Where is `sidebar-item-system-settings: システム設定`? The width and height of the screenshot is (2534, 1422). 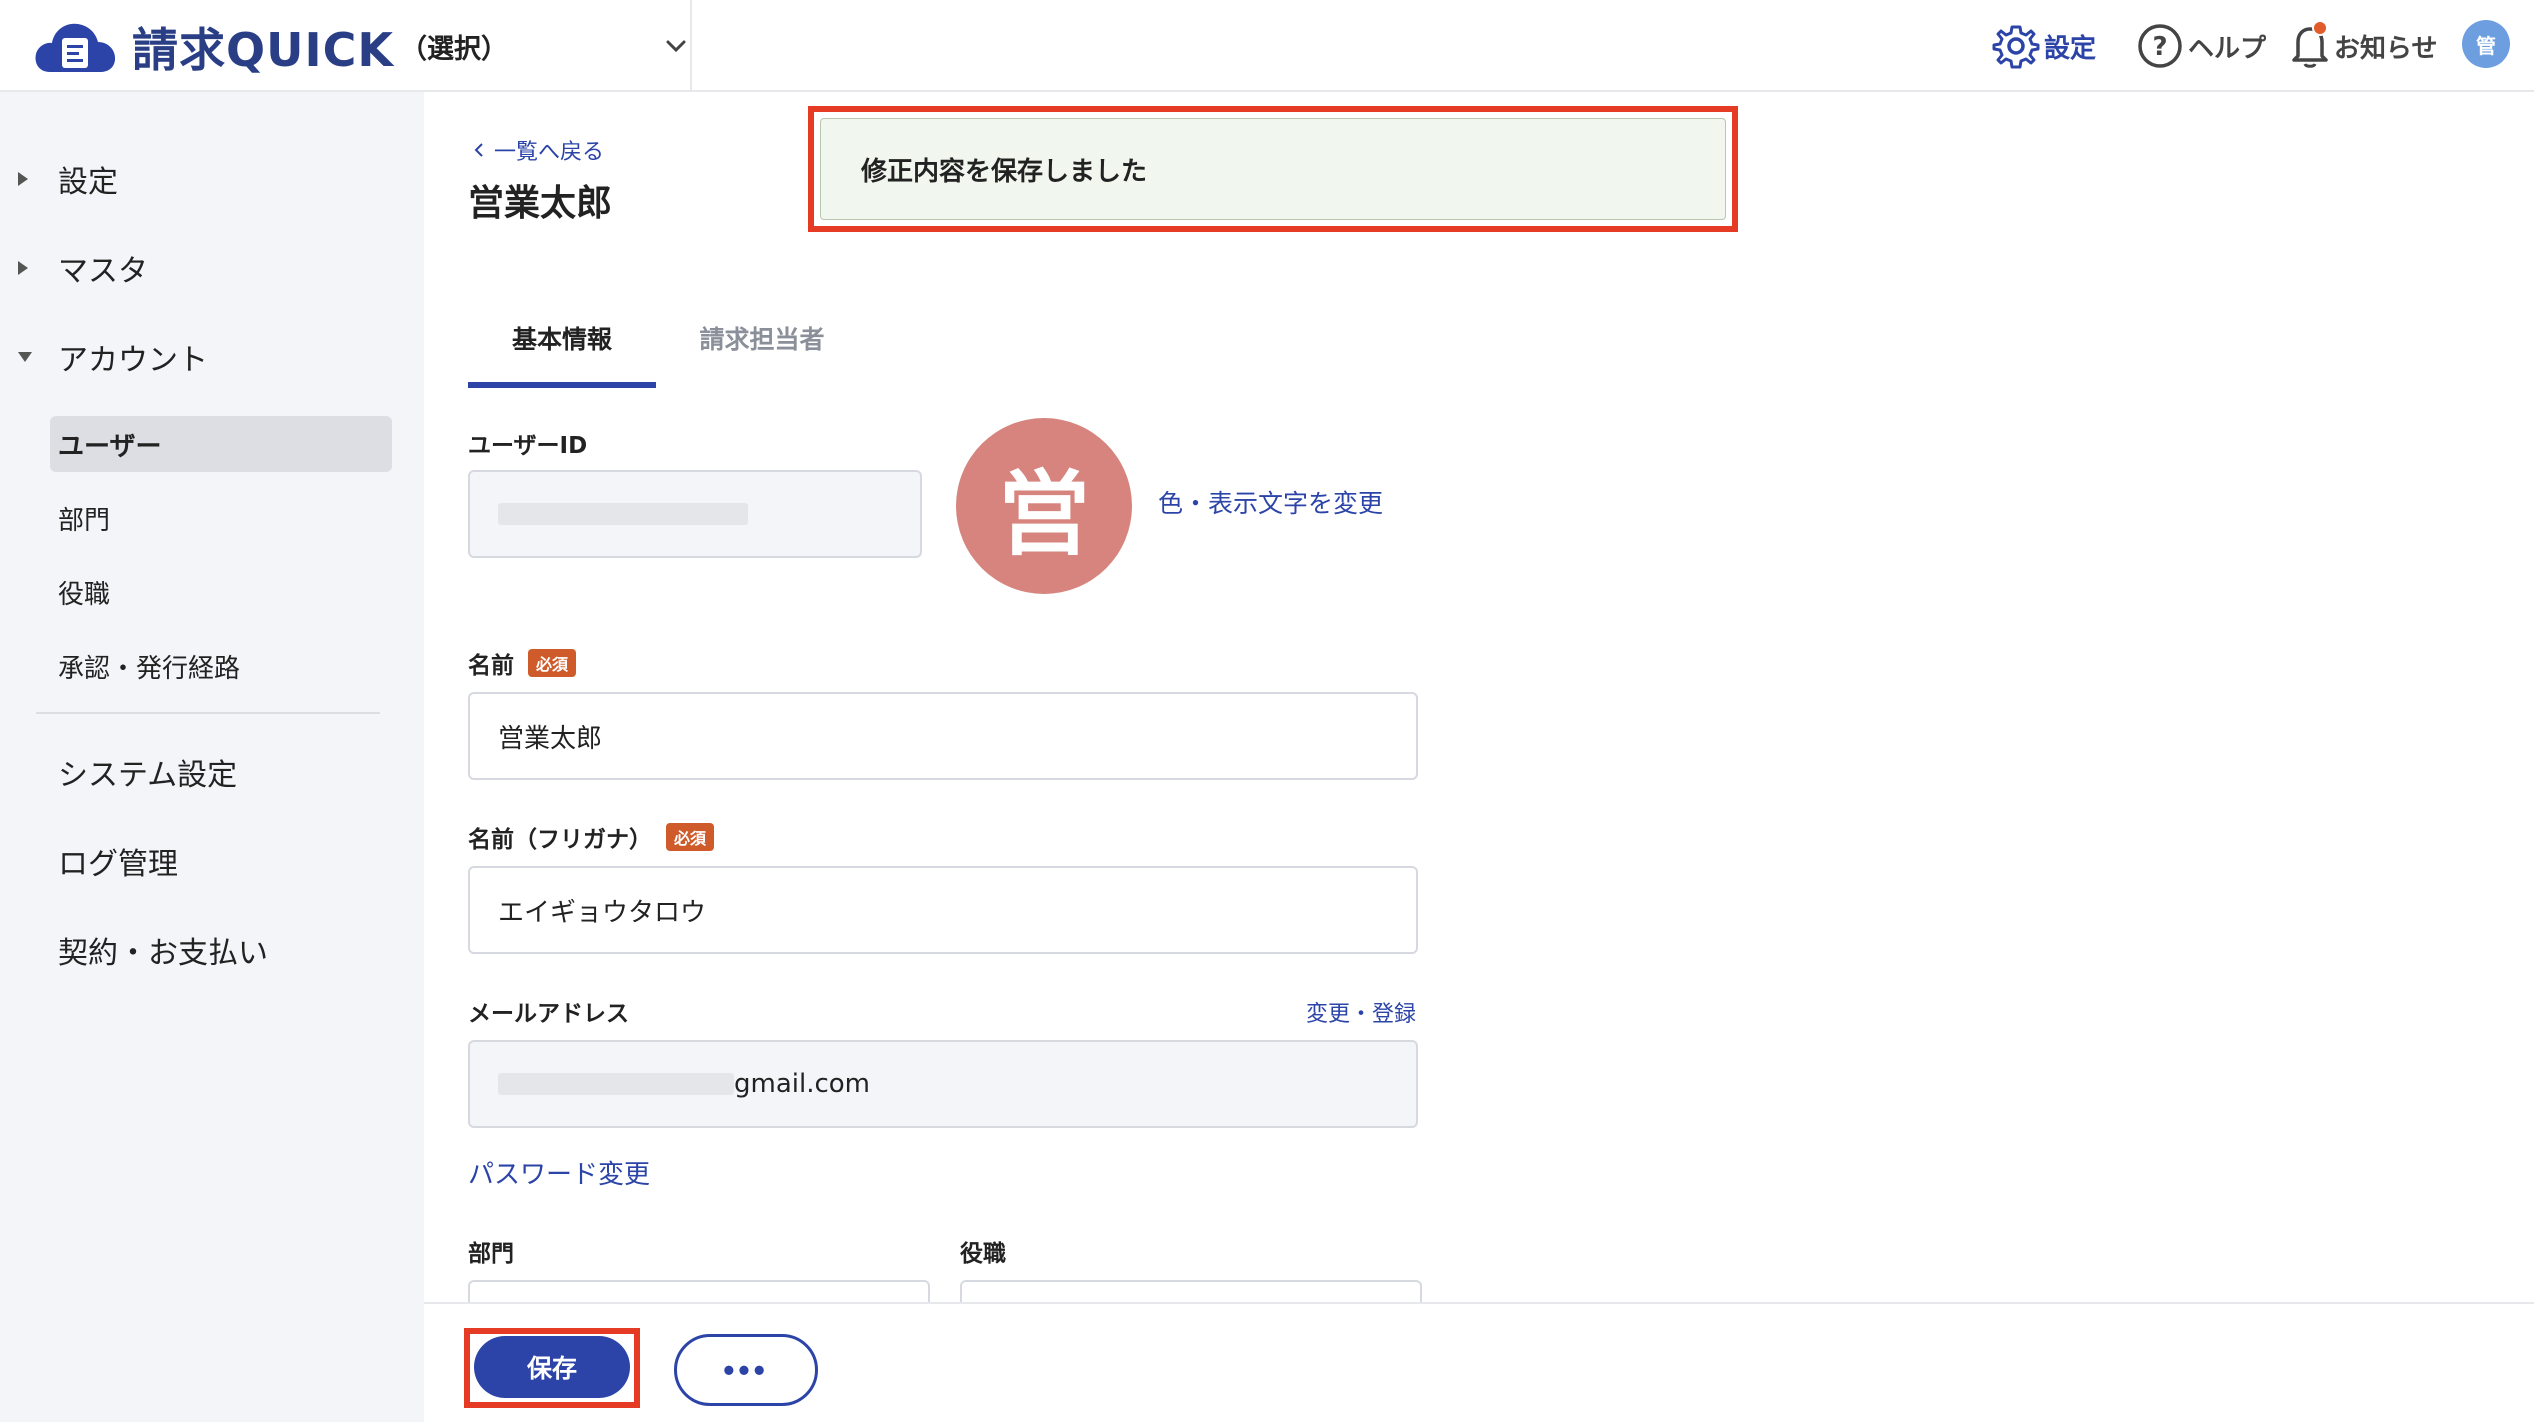
sidebar-item-system-settings: システム設定 is located at coordinates (212, 772).